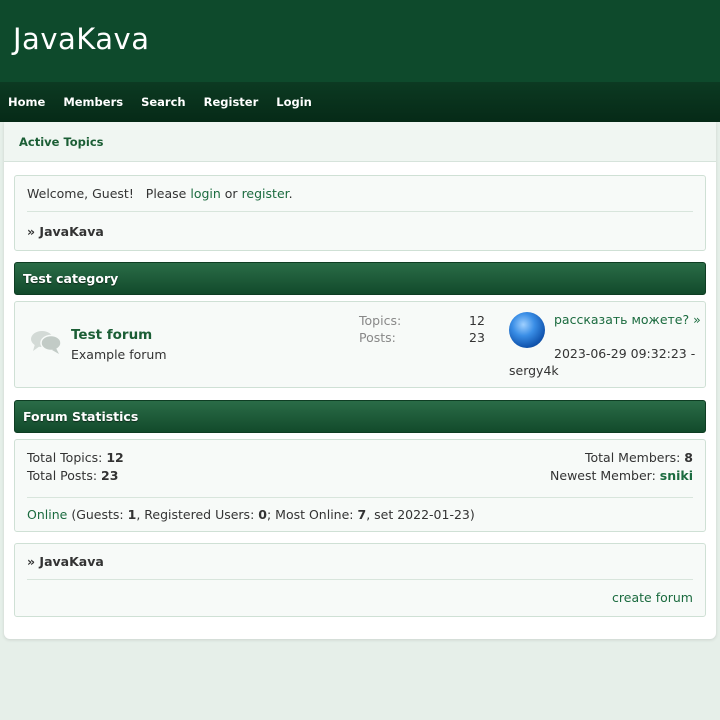  I want to click on registered-label: , Registered Users:, so click(195, 514).